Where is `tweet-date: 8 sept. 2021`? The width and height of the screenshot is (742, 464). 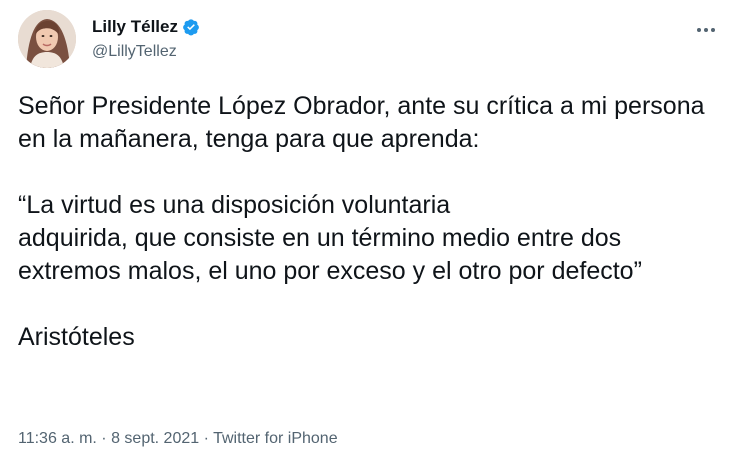 tweet-date: 8 sept. 2021 is located at coordinates (155, 438).